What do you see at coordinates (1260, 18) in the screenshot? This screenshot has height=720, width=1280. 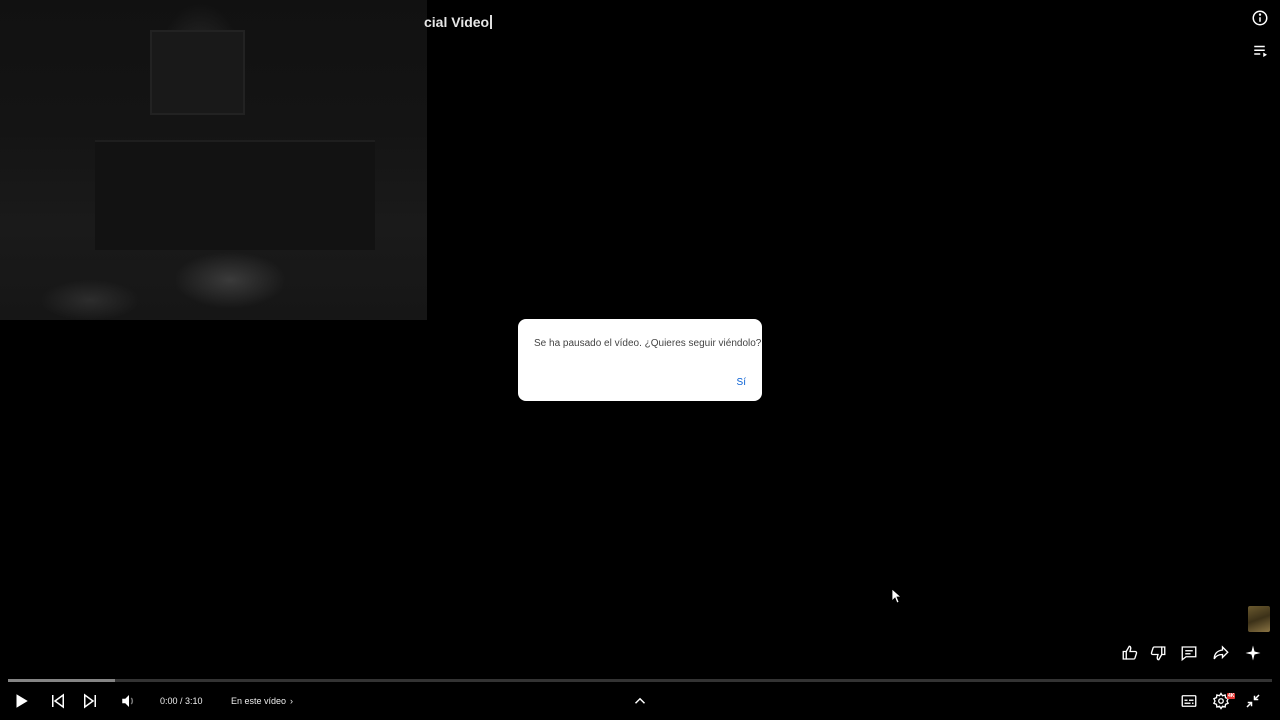 I see `info-icon` at bounding box center [1260, 18].